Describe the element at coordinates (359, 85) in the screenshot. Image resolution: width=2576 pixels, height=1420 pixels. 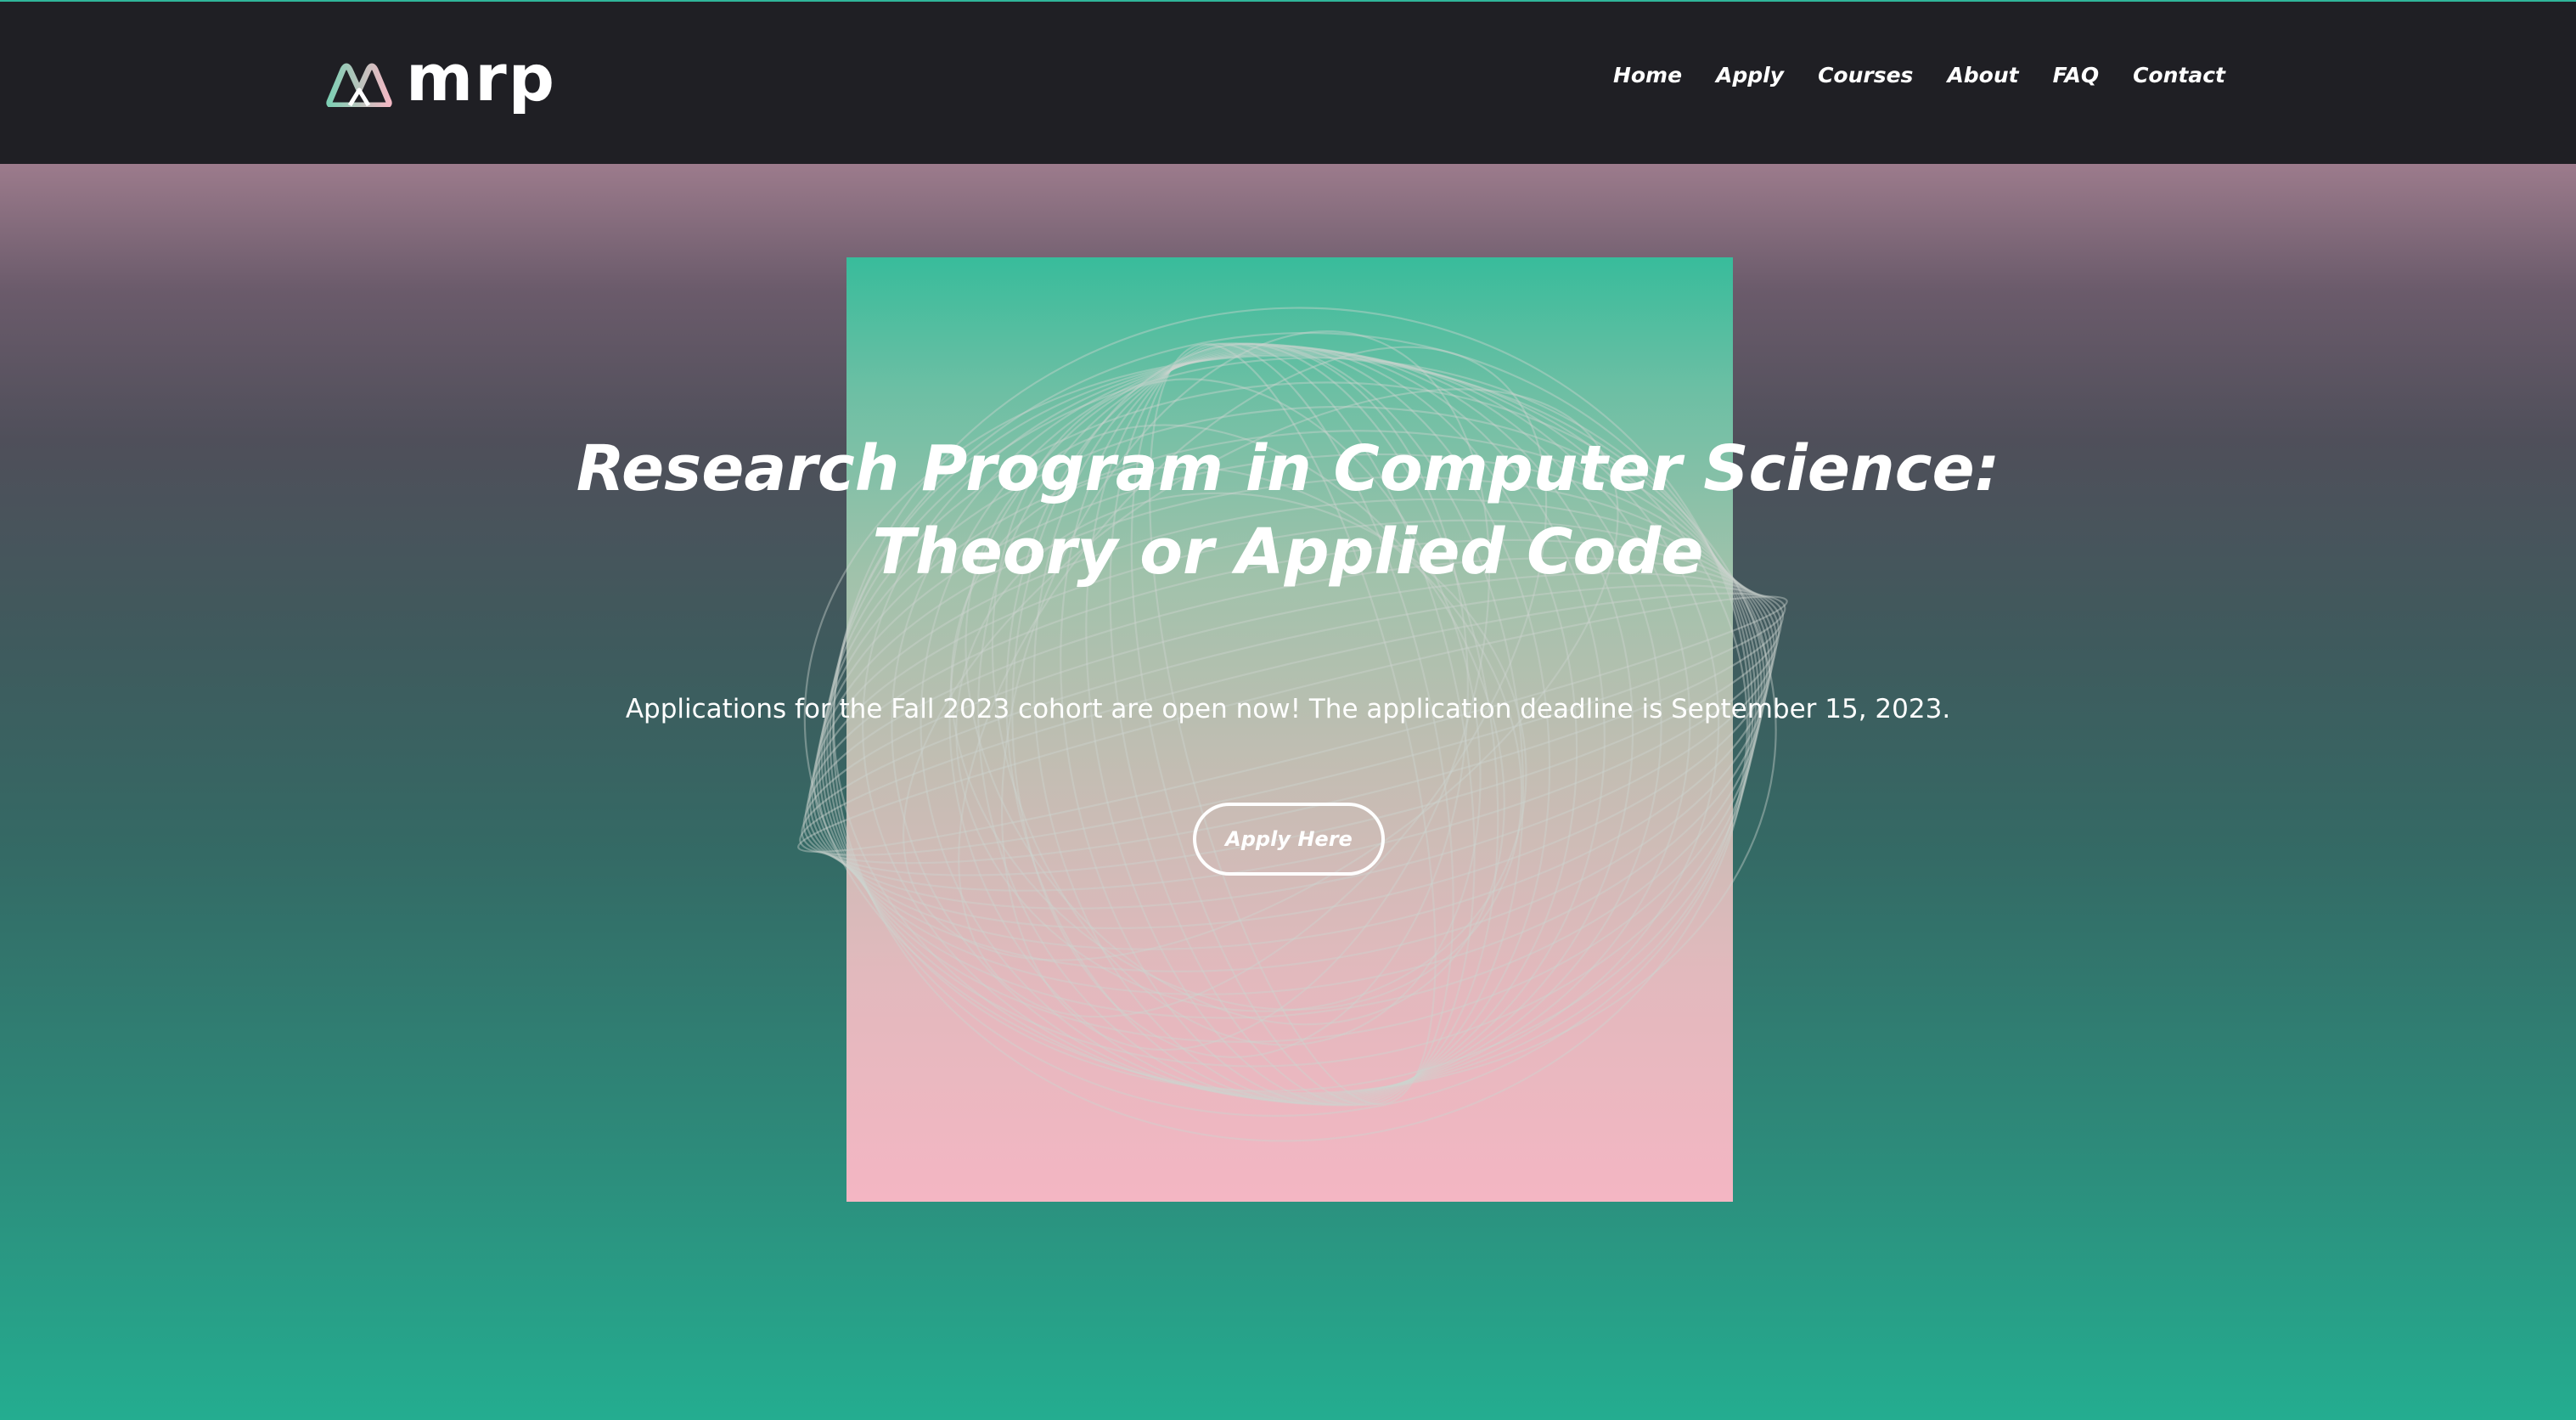
I see `mountain-peaks-logo-icon` at that location.